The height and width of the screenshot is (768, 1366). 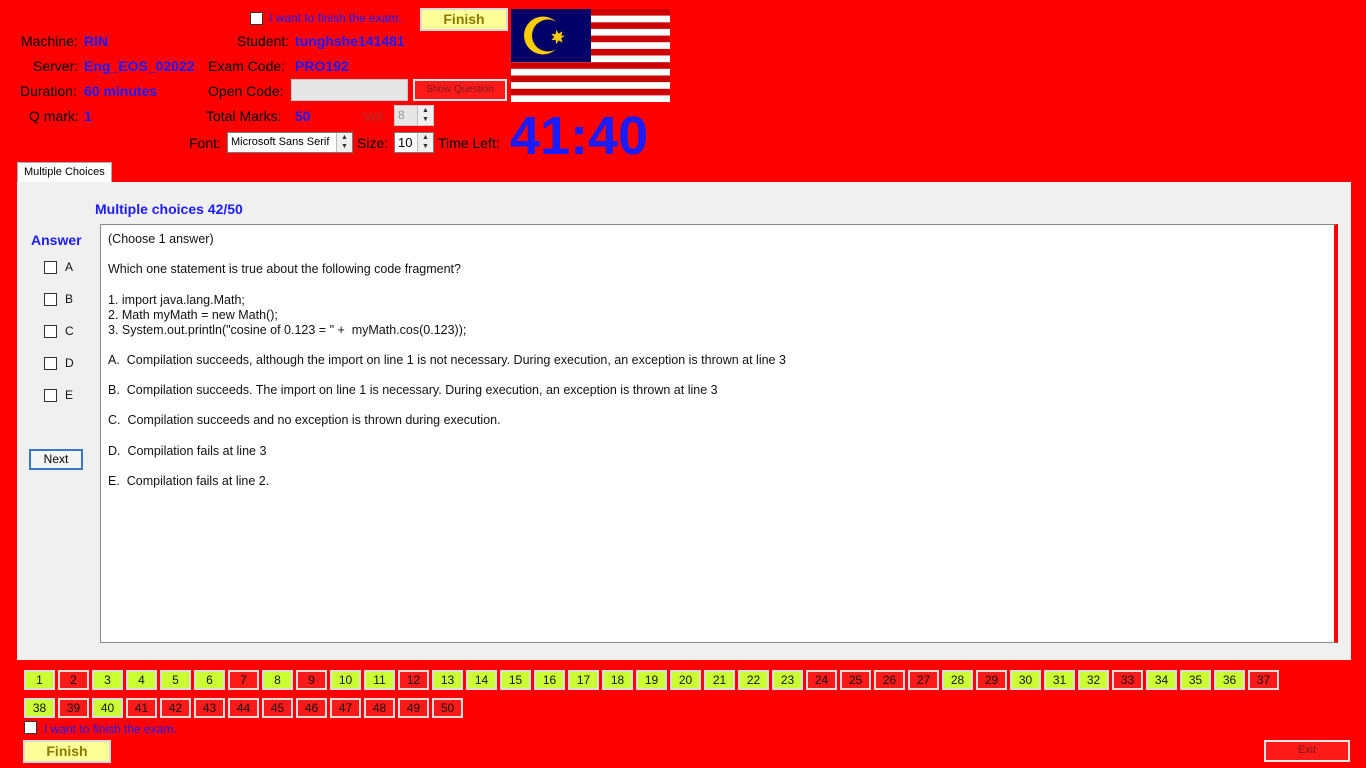 I want to click on font-select: Microsoft Sans Serif ▲ ▼, so click(x=290, y=142).